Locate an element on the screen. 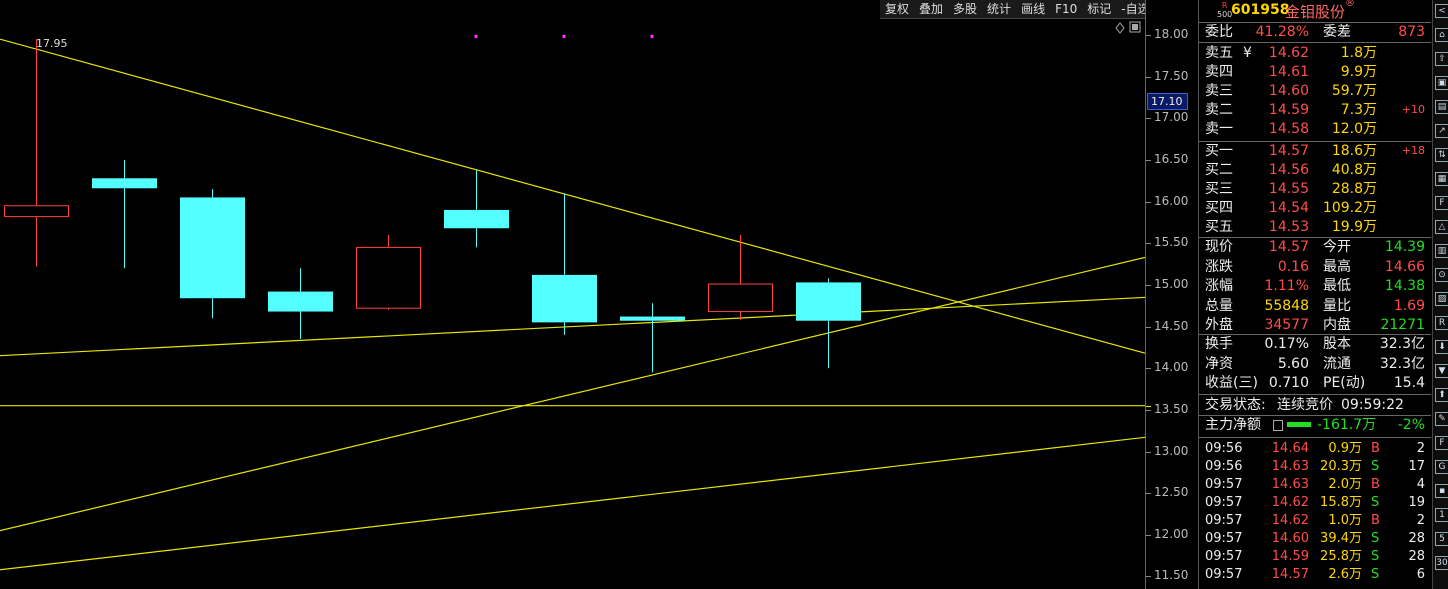  ask-price: 14.61 is located at coordinates (1288, 72).